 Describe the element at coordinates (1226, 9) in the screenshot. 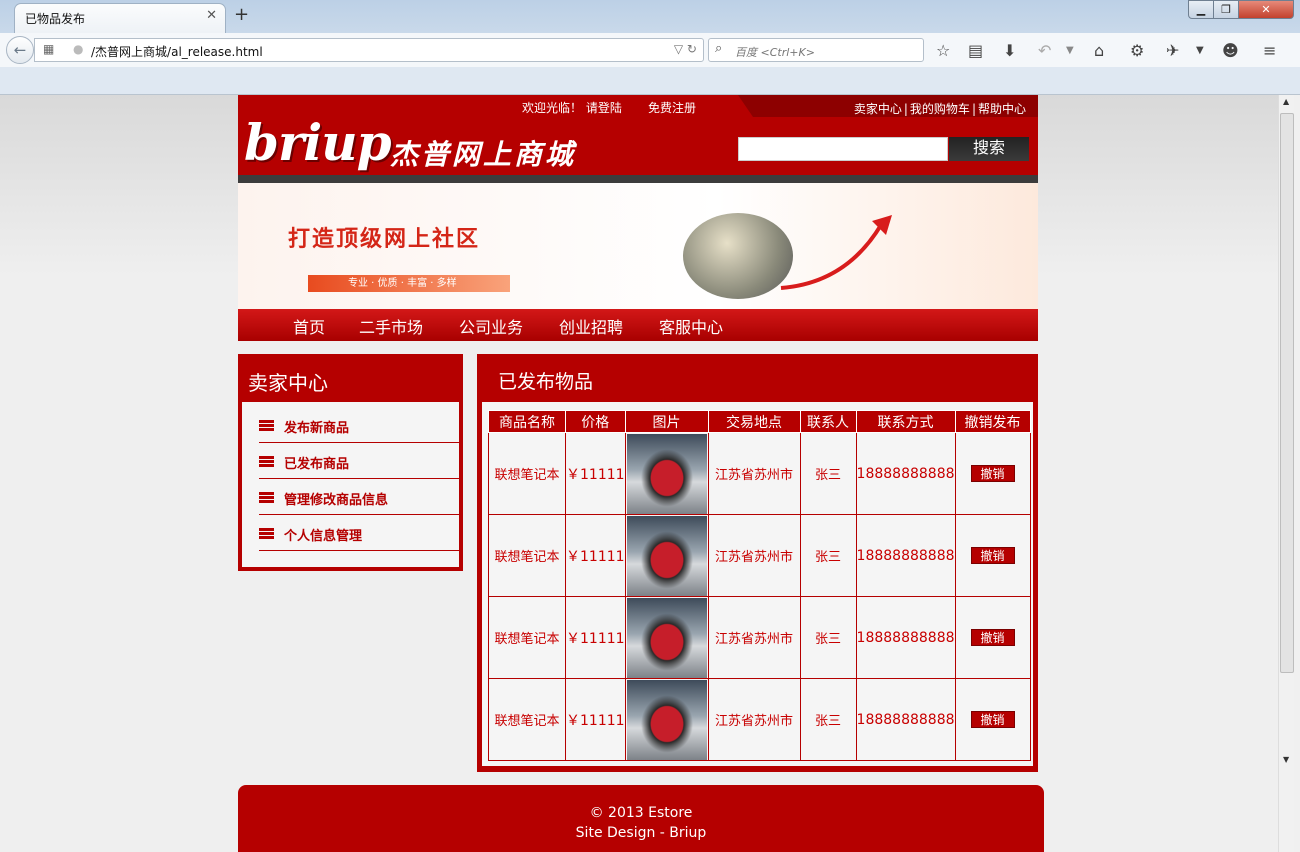

I see `restore-window-button: ❐` at that location.